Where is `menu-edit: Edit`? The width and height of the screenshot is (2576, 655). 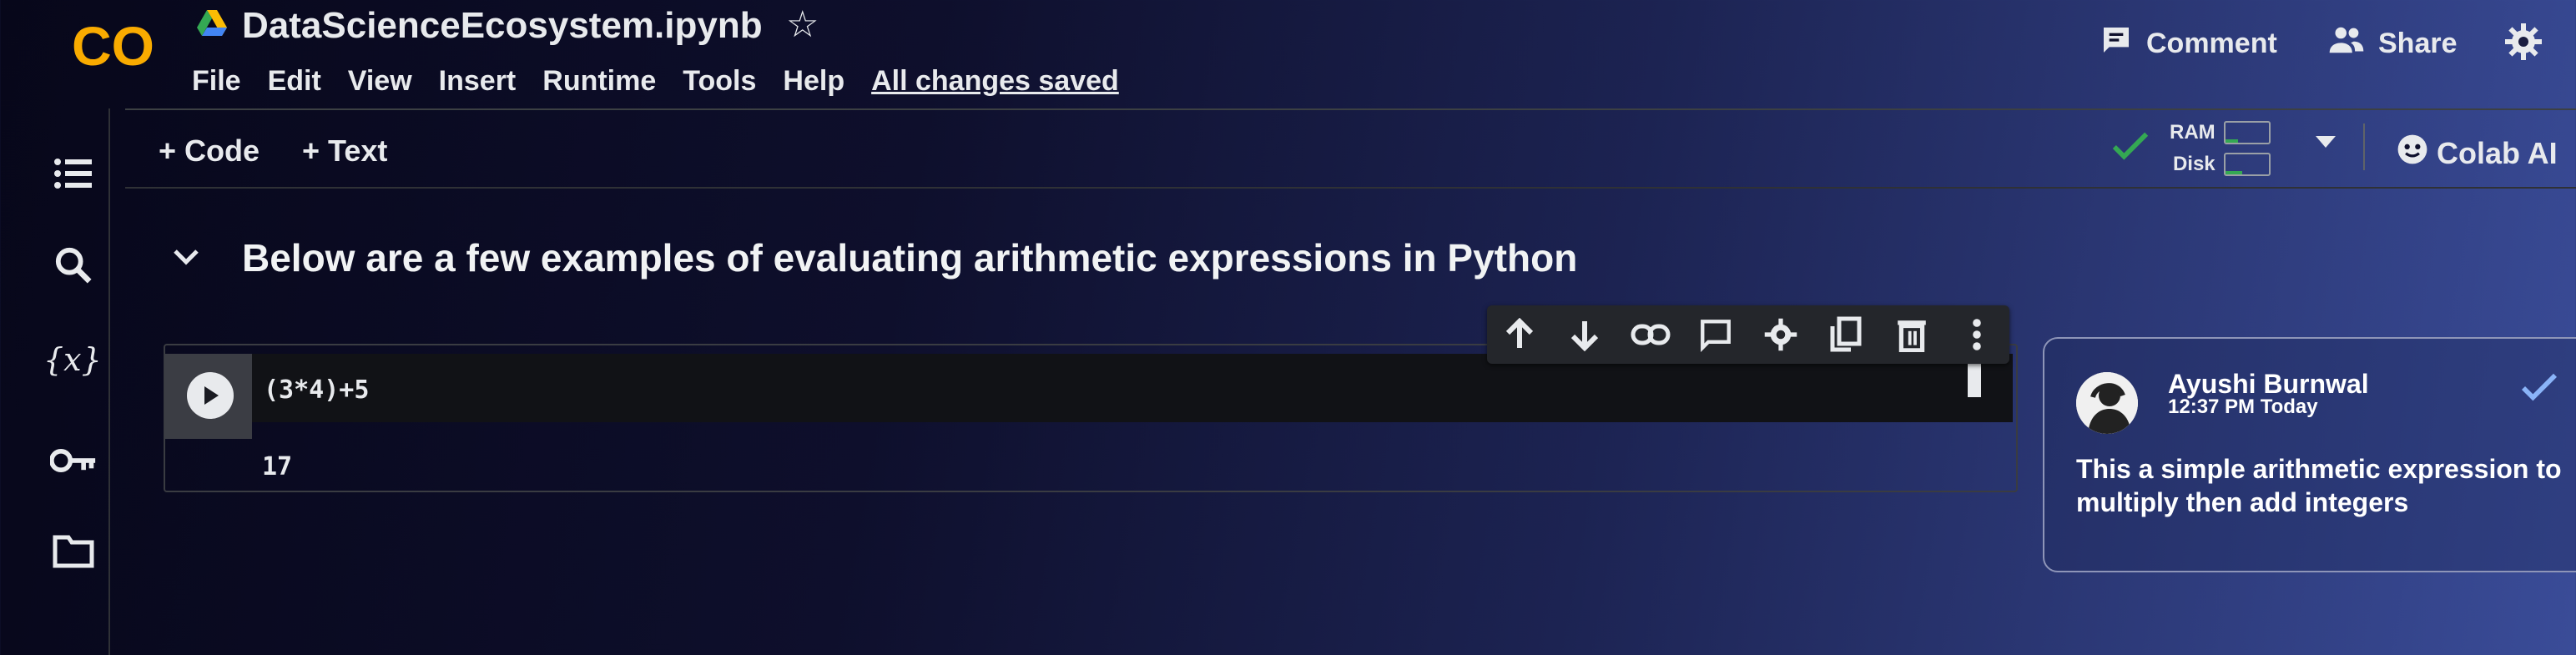
menu-edit: Edit is located at coordinates (294, 81).